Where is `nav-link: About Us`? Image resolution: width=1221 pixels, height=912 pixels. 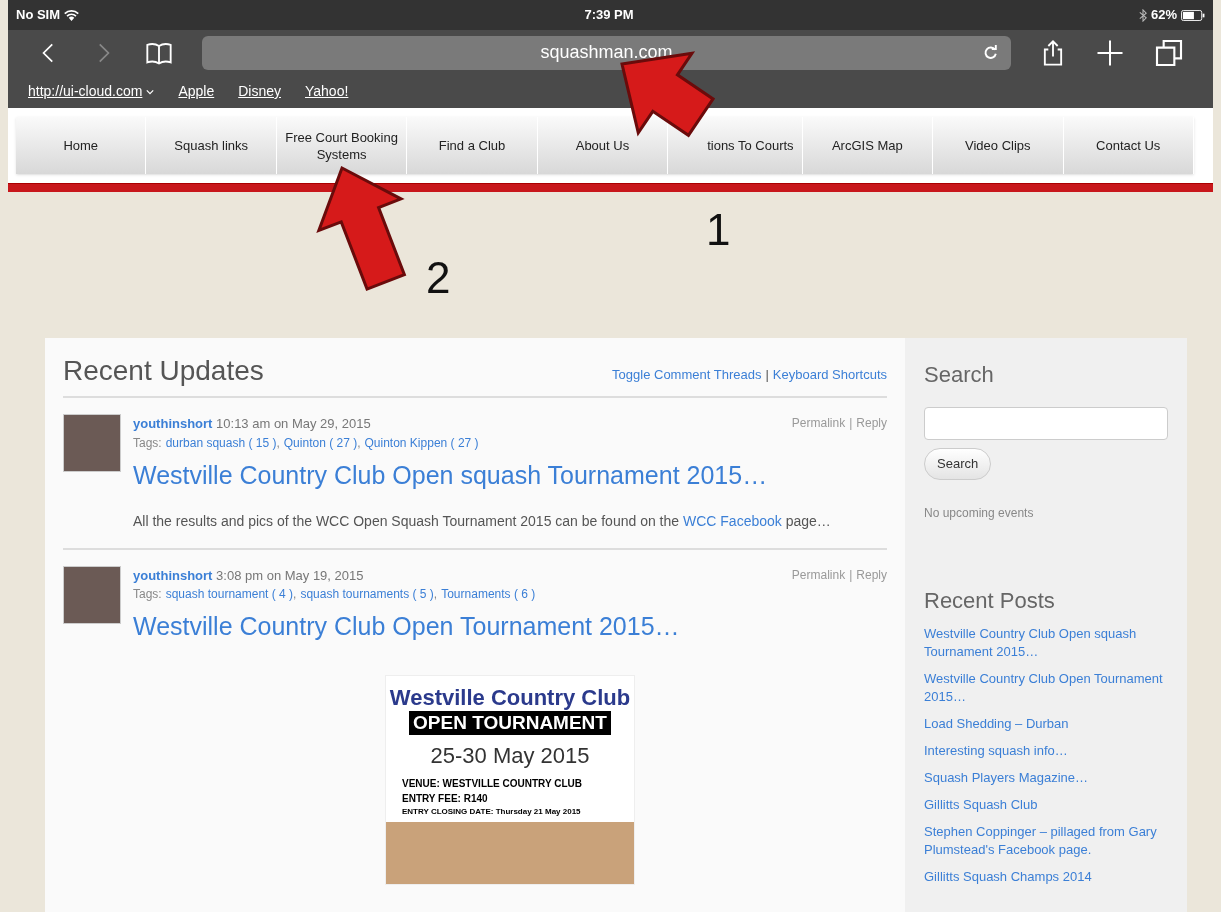
nav-link: About Us is located at coordinates (602, 145).